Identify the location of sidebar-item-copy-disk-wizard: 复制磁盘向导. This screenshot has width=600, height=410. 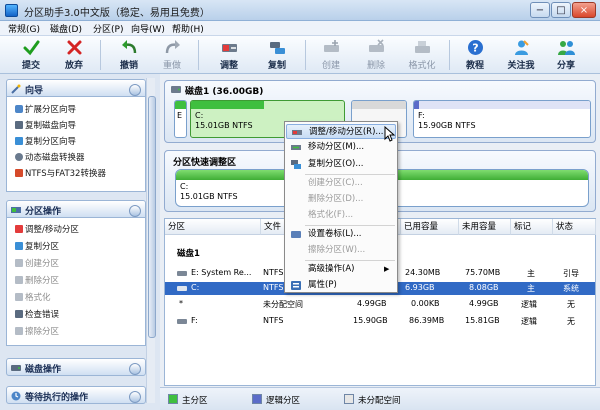
(50, 125).